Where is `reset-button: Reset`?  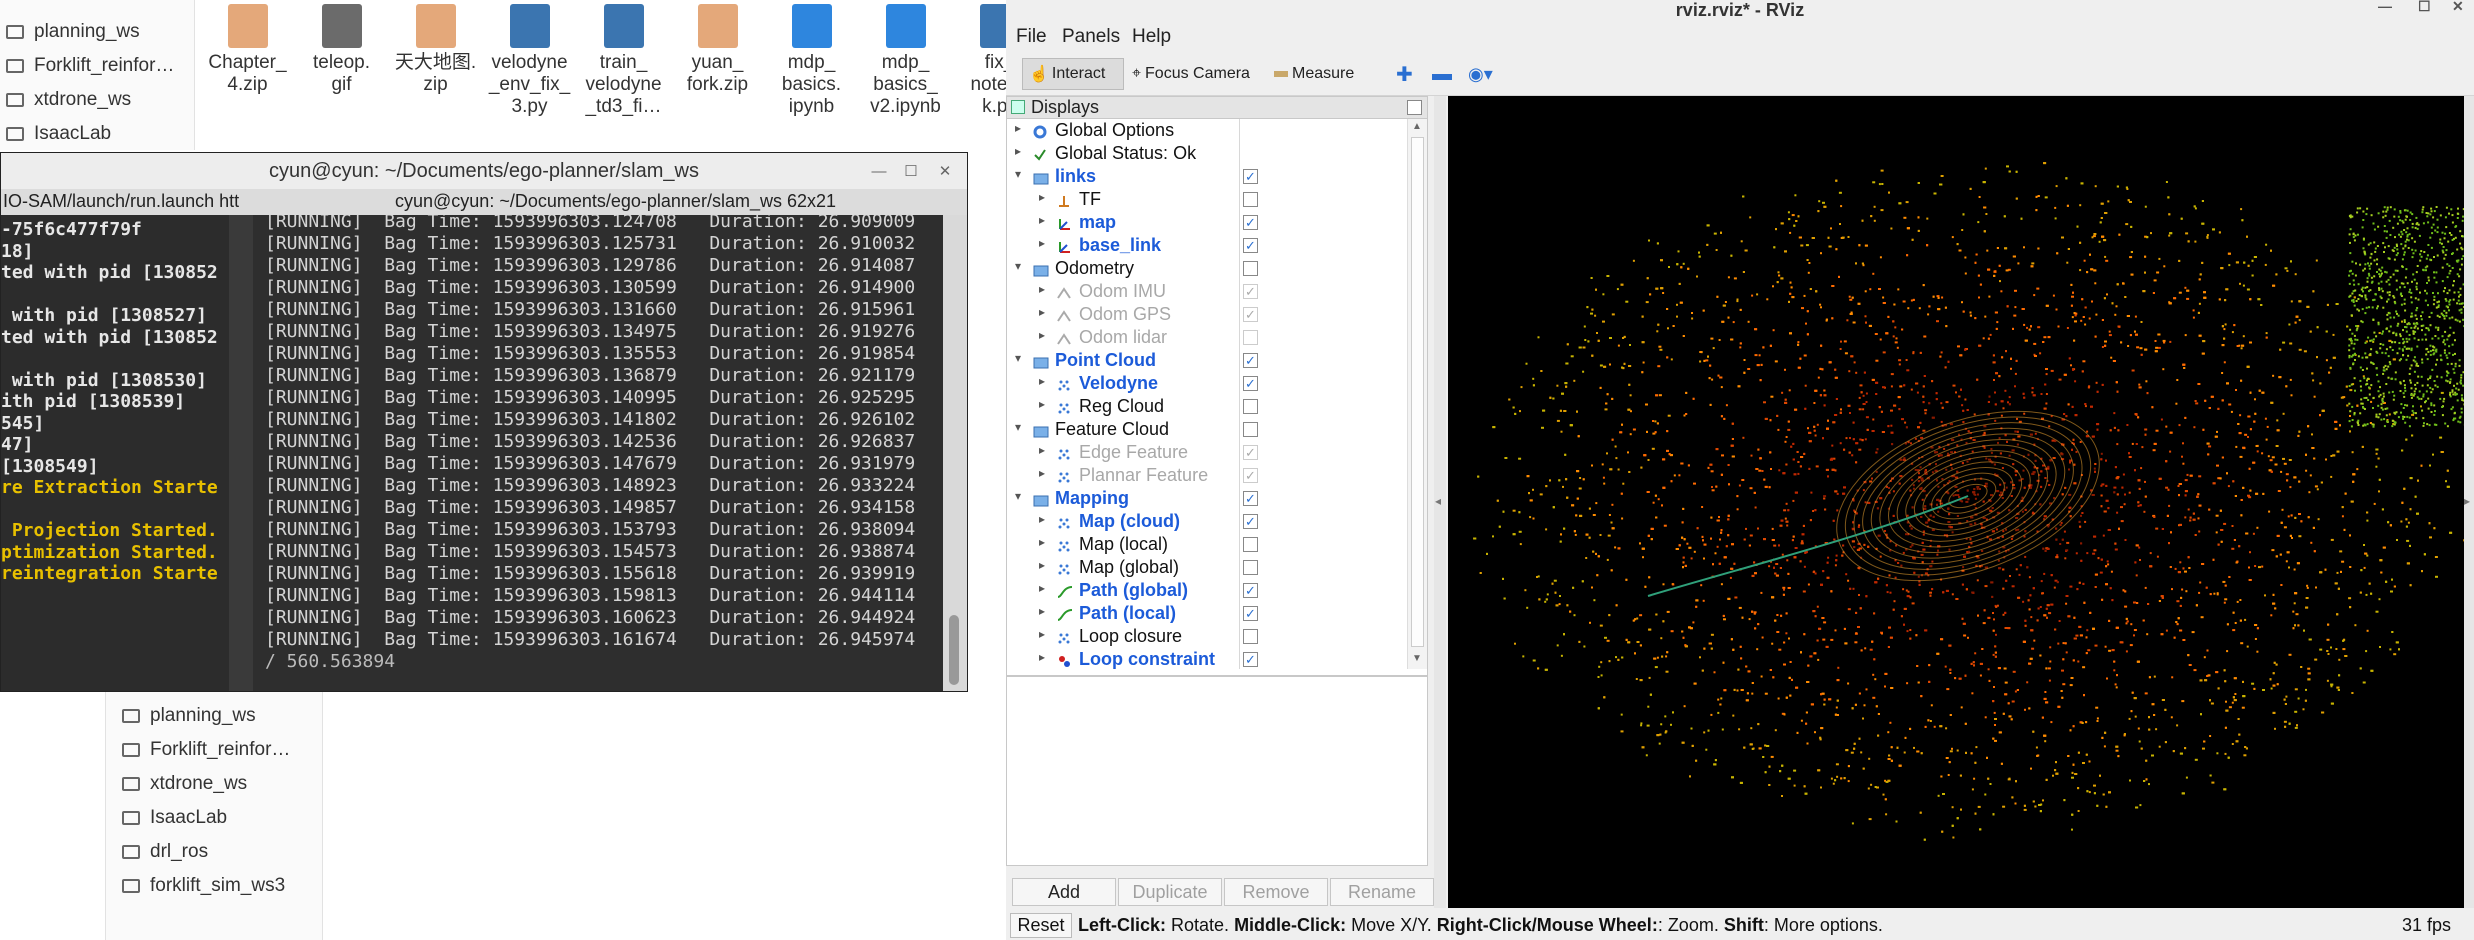
reset-button: Reset is located at coordinates (1041, 925).